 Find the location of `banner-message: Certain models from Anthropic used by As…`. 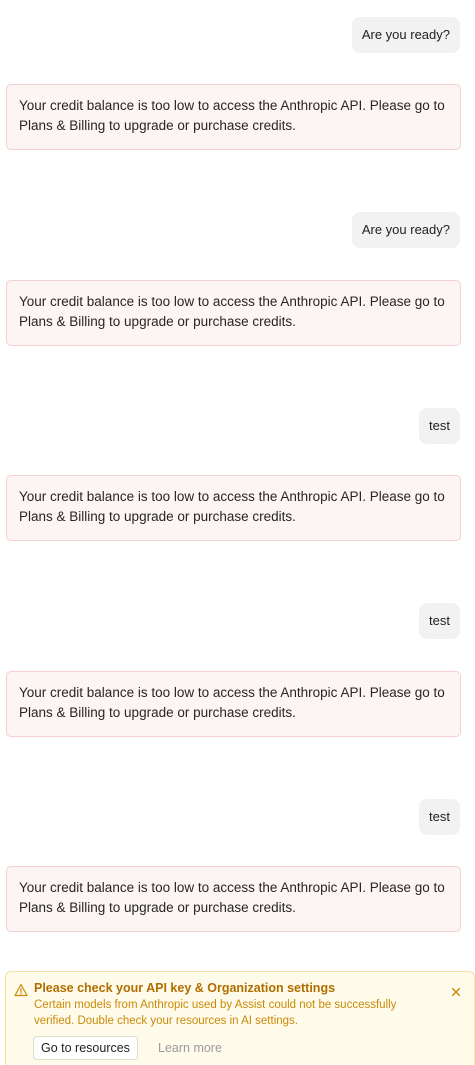

banner-message: Certain models from Anthropic used by As… is located at coordinates (215, 1013).